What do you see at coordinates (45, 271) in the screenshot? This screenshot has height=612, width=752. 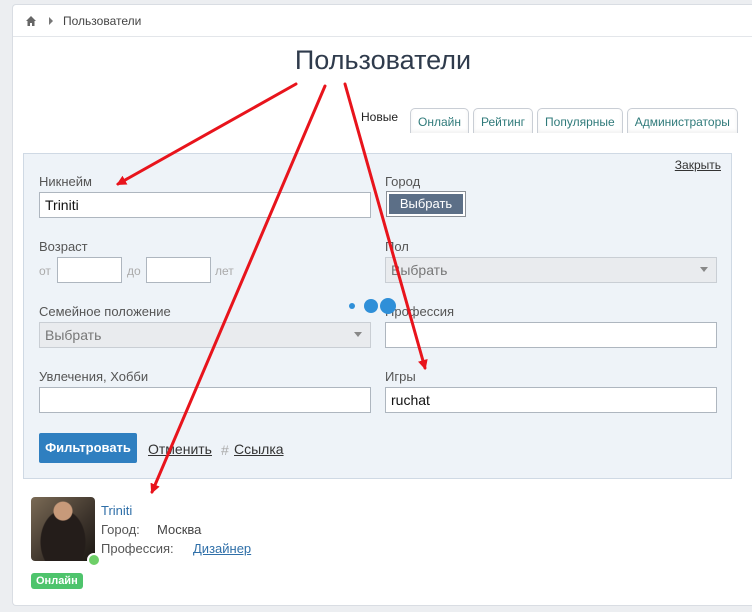 I see `age-from-label: от` at bounding box center [45, 271].